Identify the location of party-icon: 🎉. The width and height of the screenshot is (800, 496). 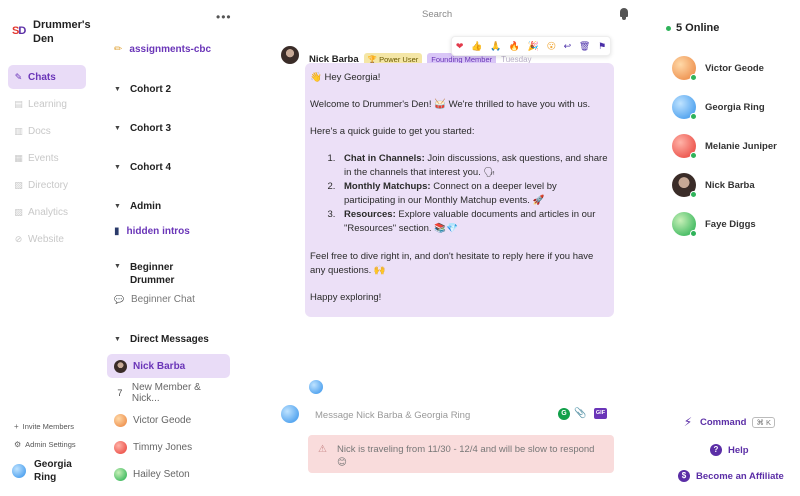
(533, 46).